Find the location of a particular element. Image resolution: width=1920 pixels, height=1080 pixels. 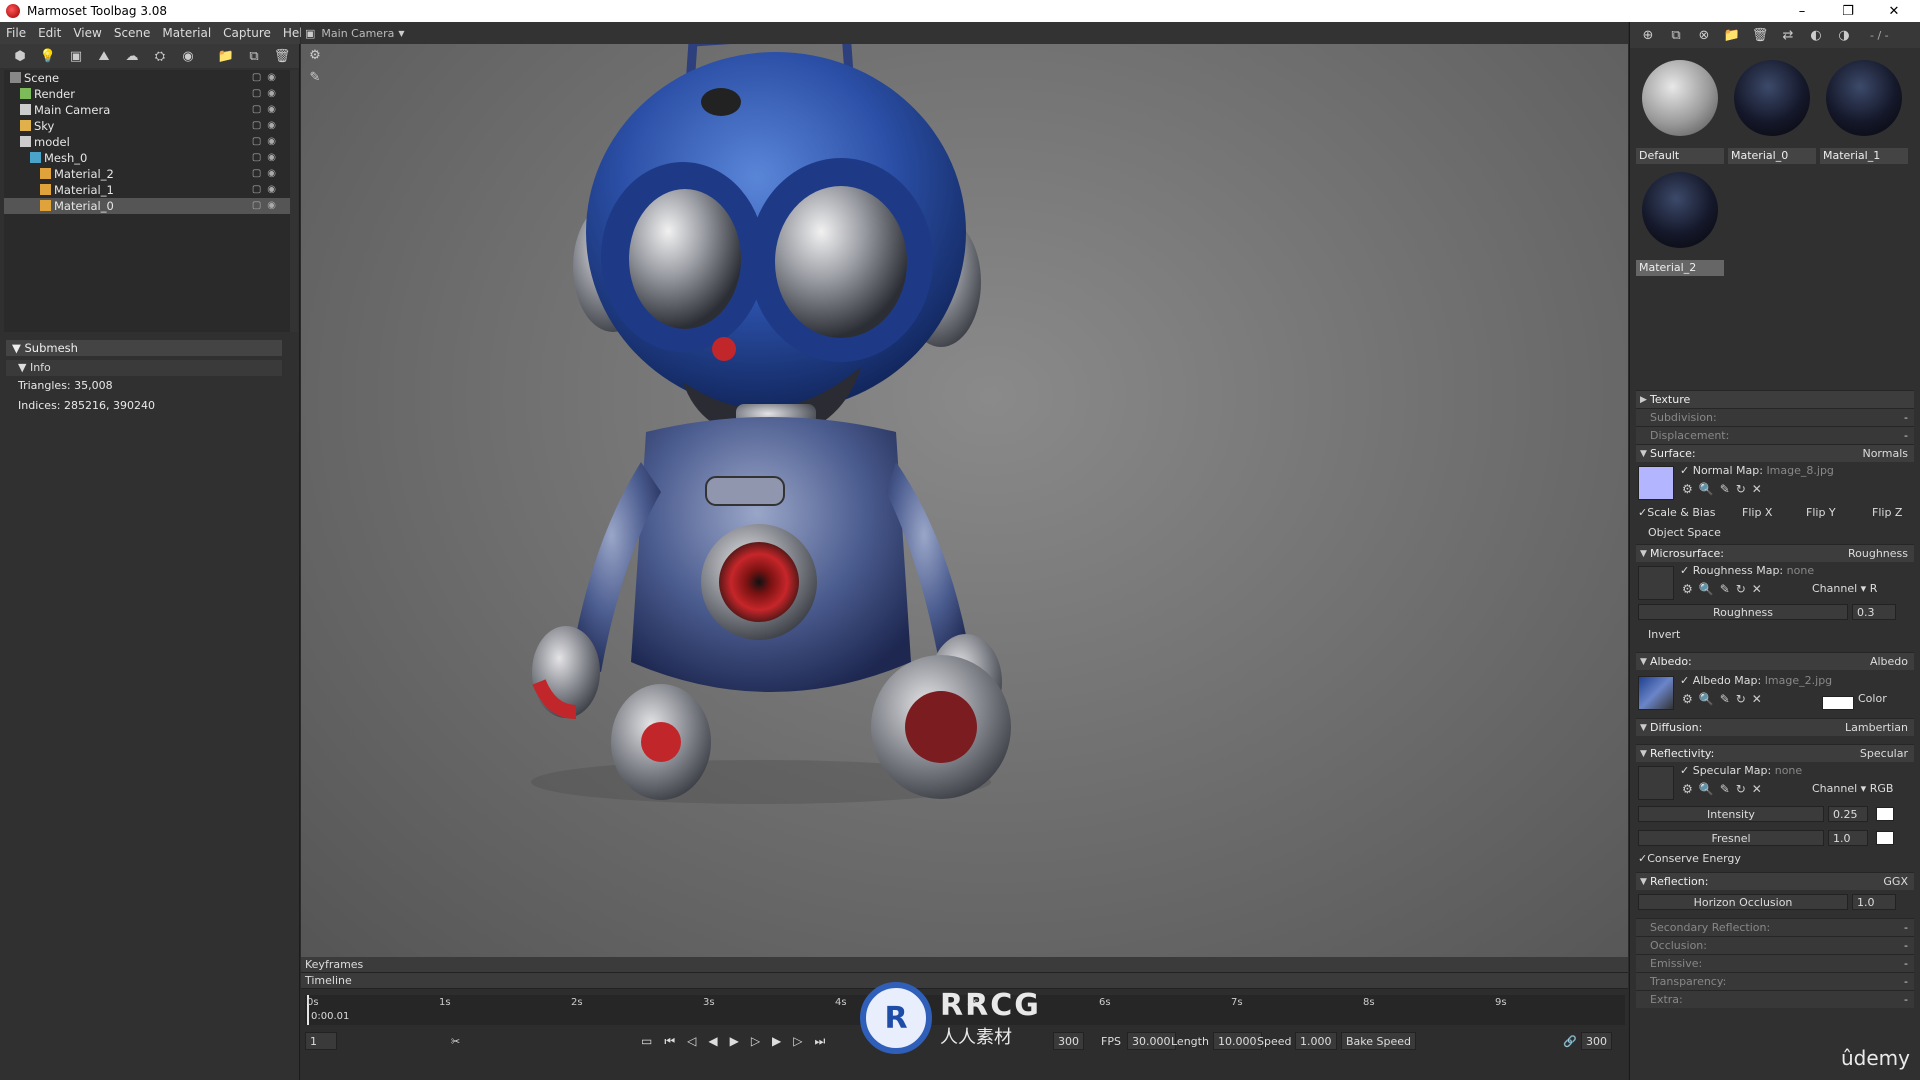

object-space-checkbox: Object Space is located at coordinates (1684, 532).